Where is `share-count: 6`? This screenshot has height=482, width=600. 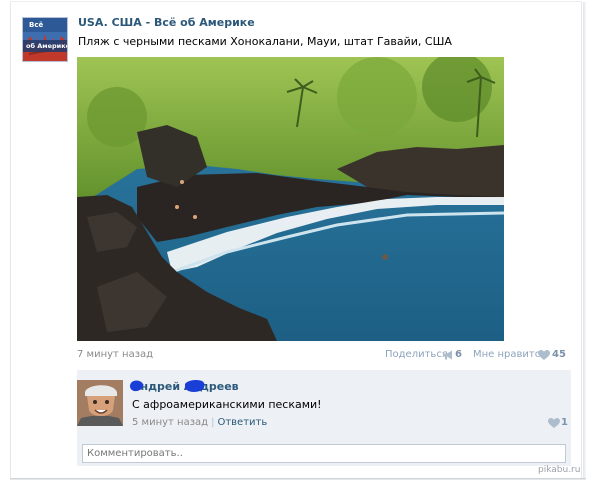 share-count: 6 is located at coordinates (458, 354).